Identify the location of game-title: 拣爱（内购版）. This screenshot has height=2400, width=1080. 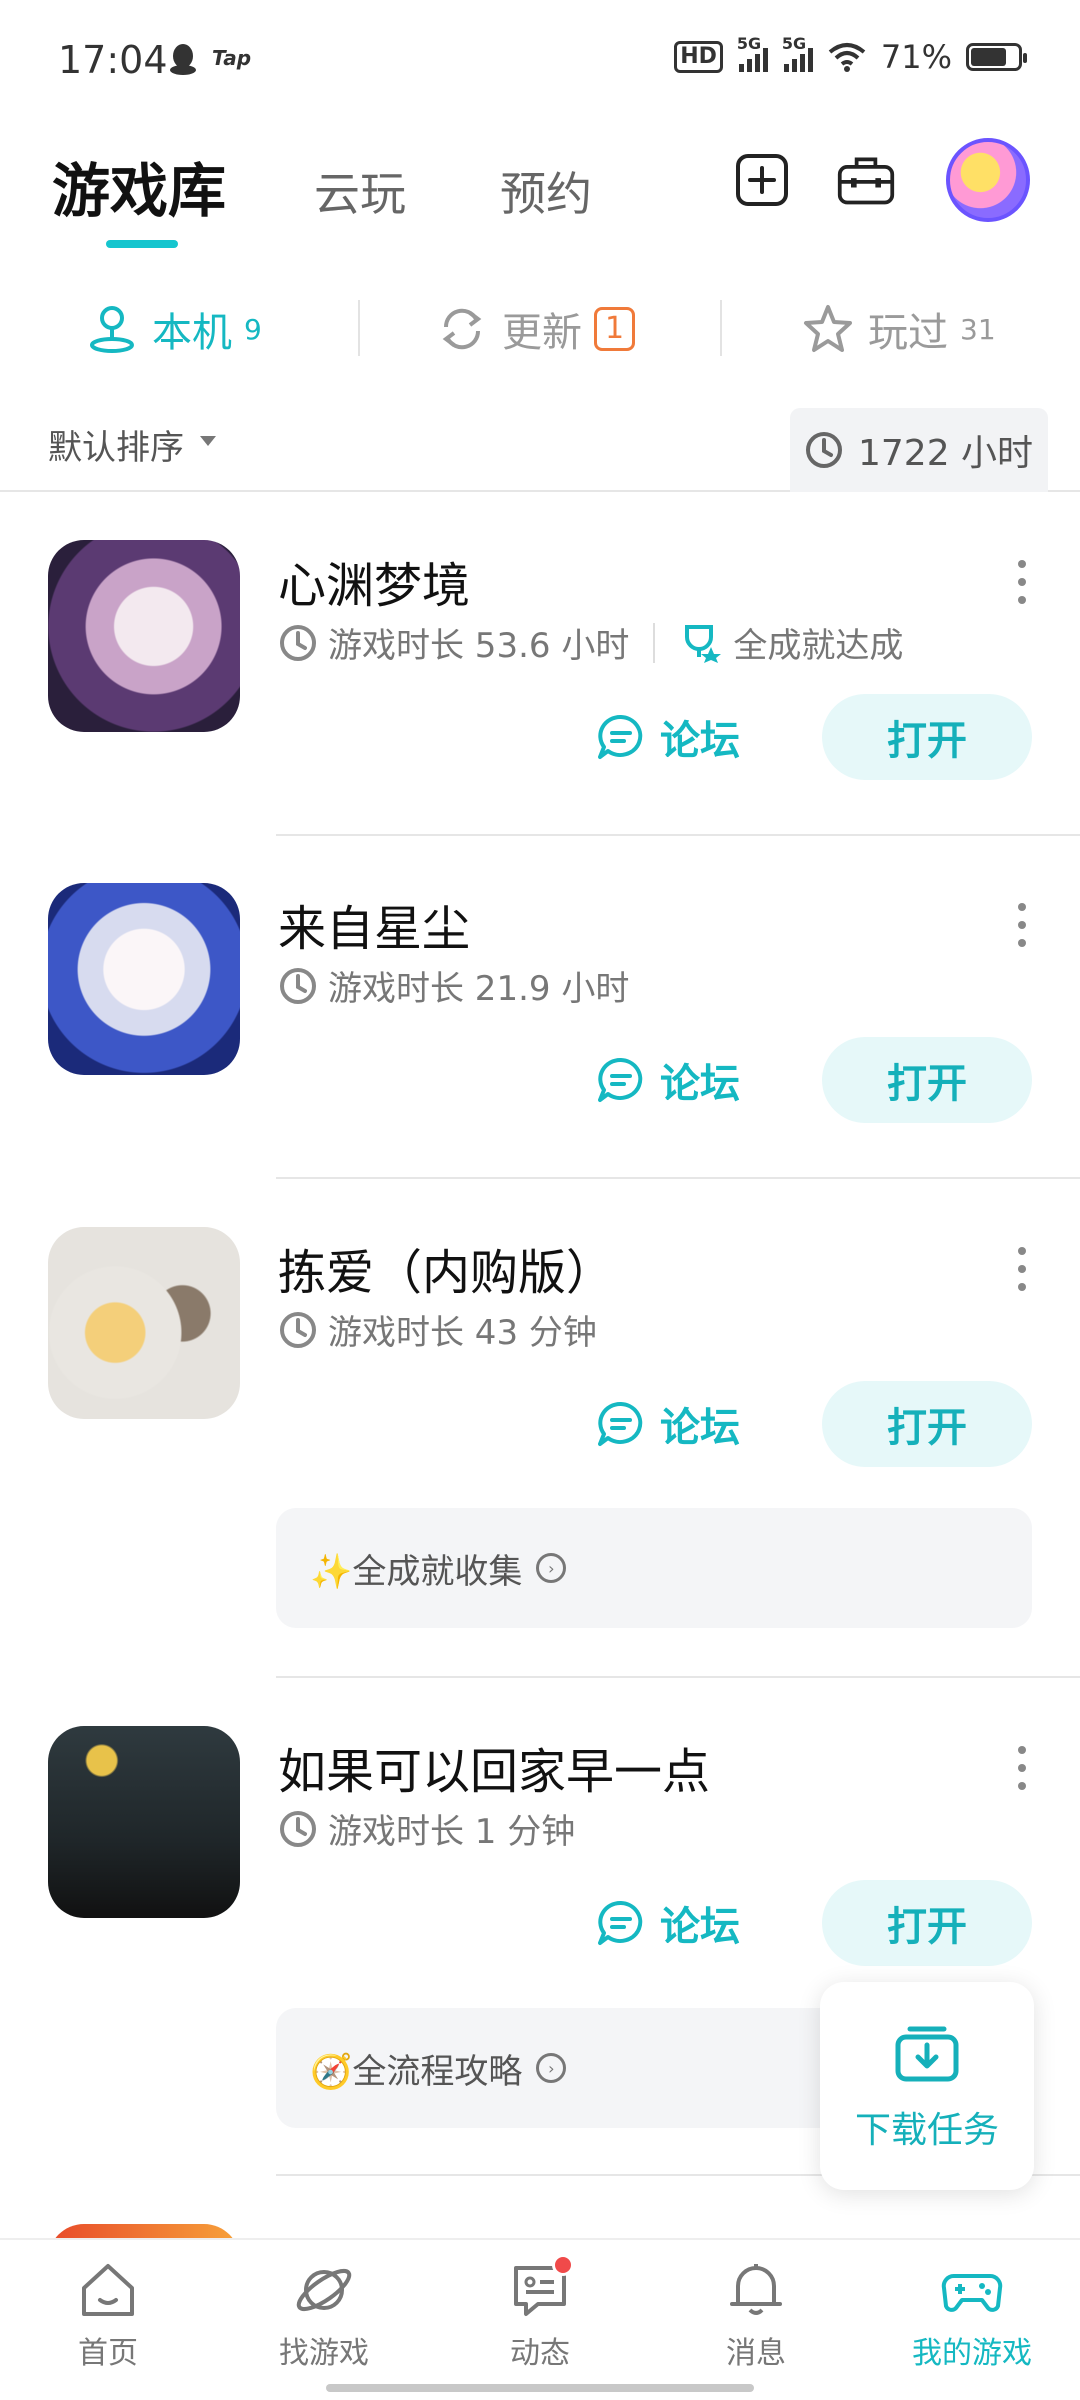
(446, 1268).